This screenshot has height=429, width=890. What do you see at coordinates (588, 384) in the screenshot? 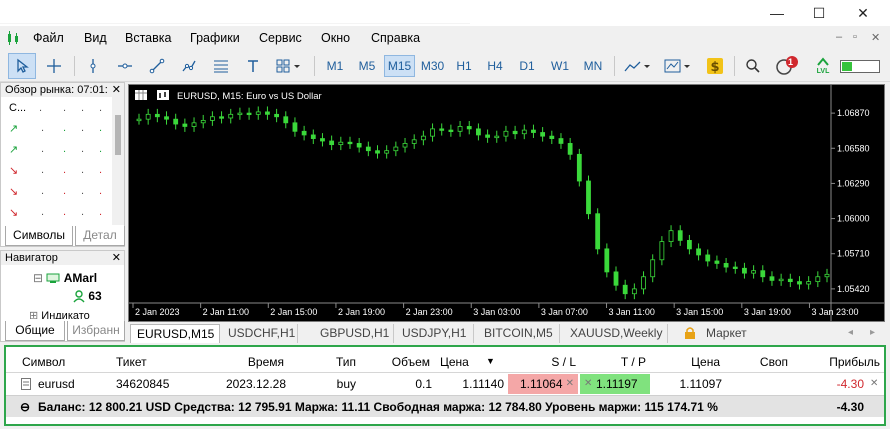
I see `remove-tp-icon: ✕` at bounding box center [588, 384].